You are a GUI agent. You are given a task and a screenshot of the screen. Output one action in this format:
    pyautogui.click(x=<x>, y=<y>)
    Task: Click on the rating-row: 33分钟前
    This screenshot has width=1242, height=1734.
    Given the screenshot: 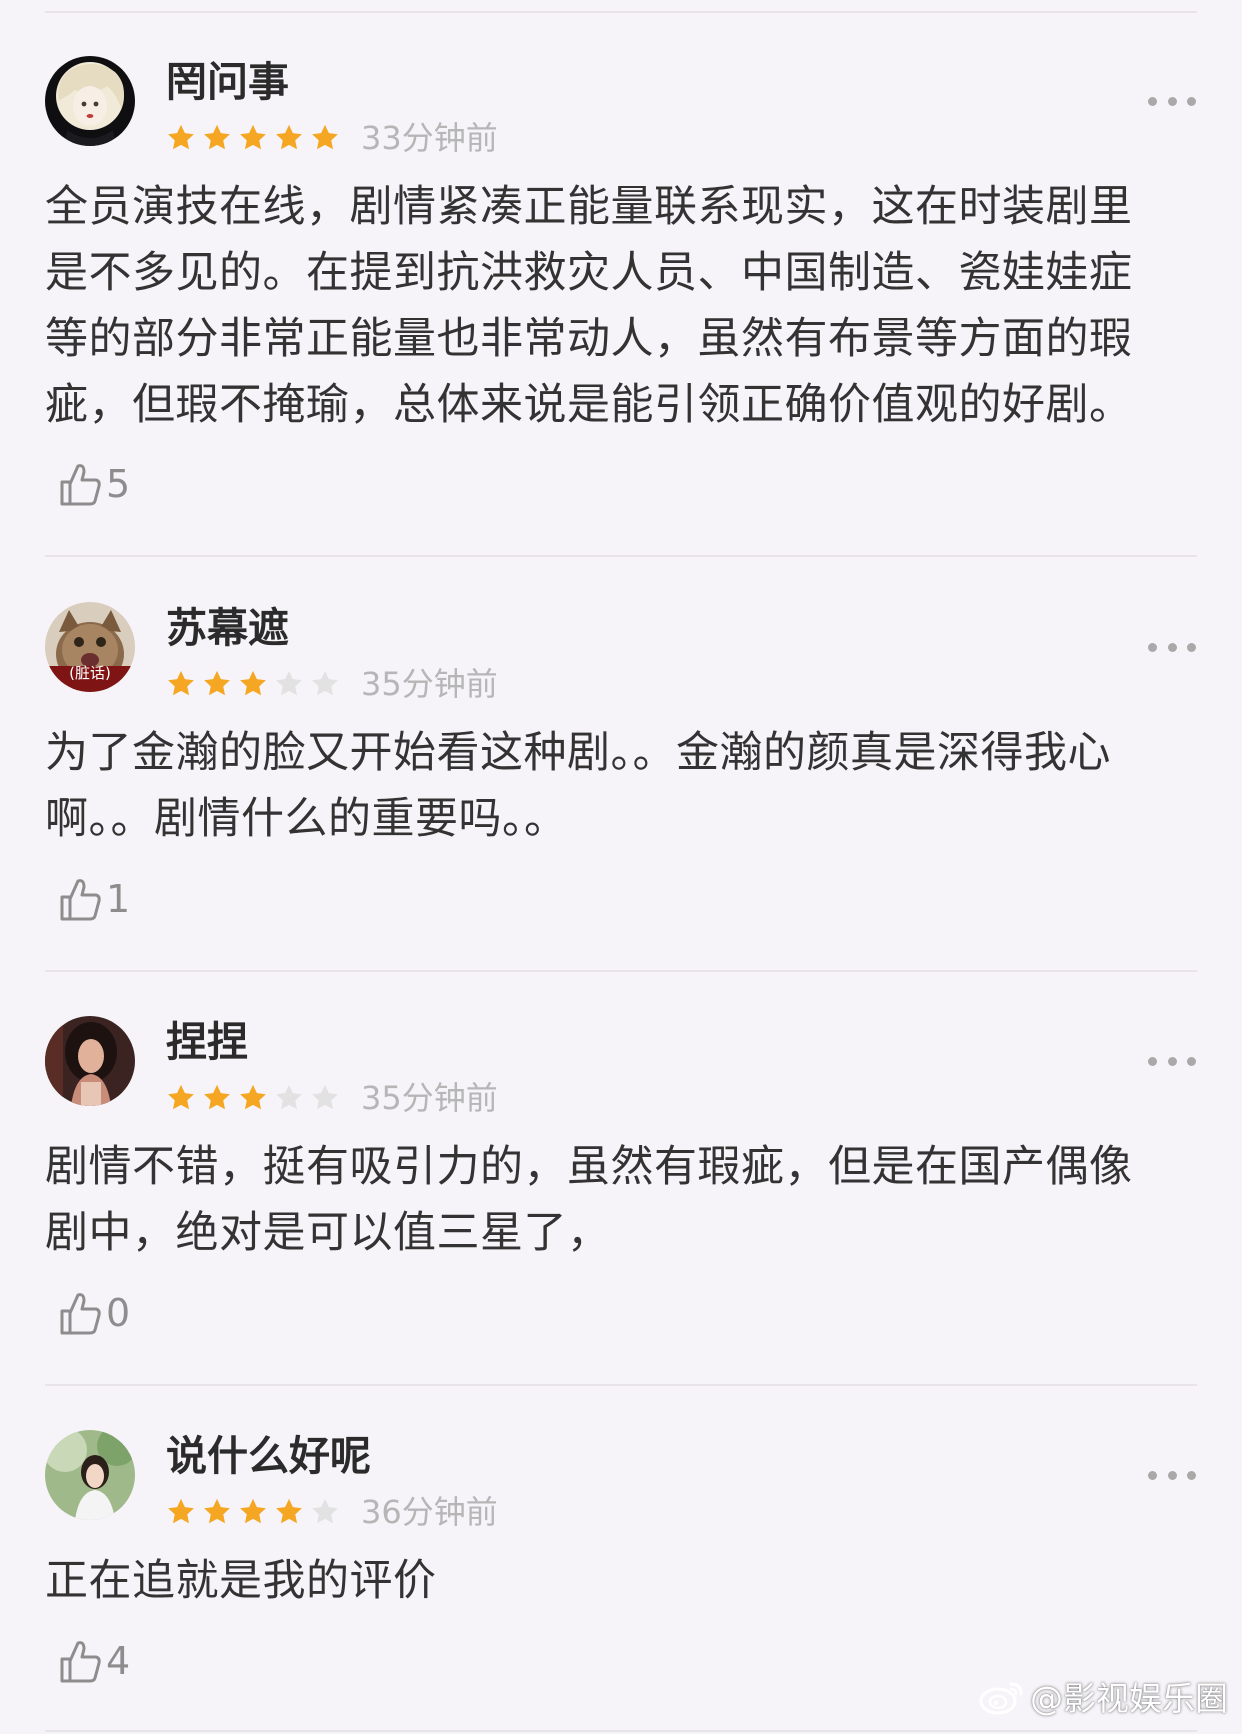 What is the action you would take?
    pyautogui.click(x=332, y=138)
    